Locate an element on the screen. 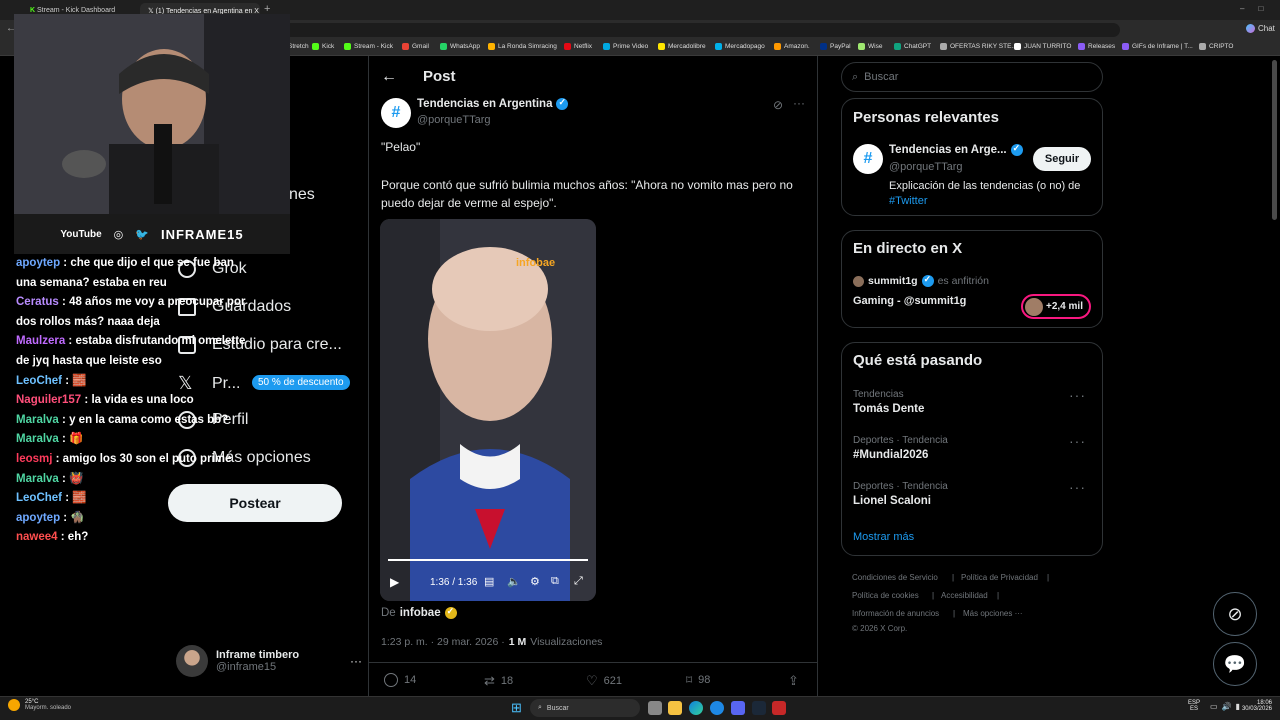 The width and height of the screenshot is (1280, 720). bookmark-item: Mercadopago is located at coordinates (740, 46).